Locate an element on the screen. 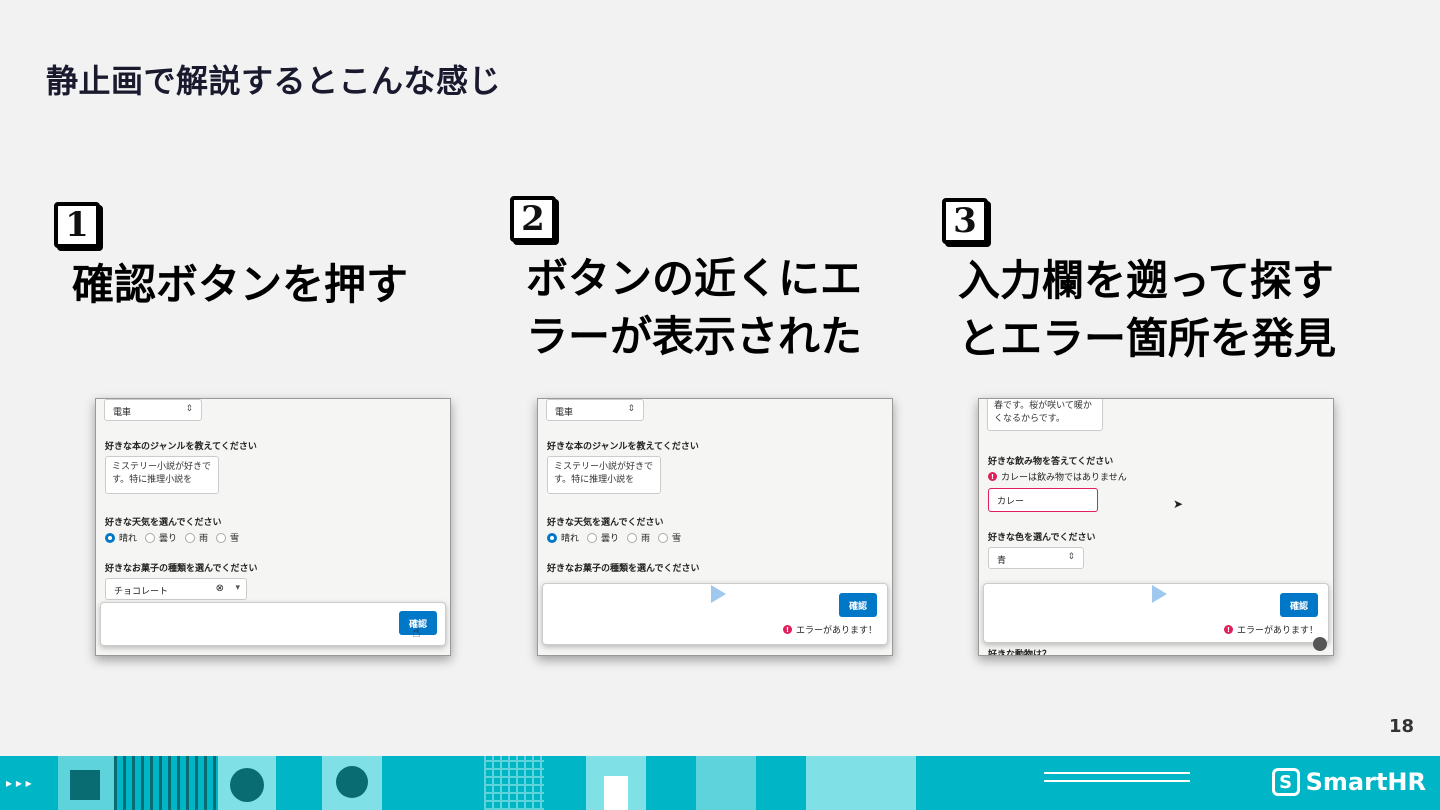 The image size is (1440, 810). confirm-panel: 確認 is located at coordinates (273, 624).